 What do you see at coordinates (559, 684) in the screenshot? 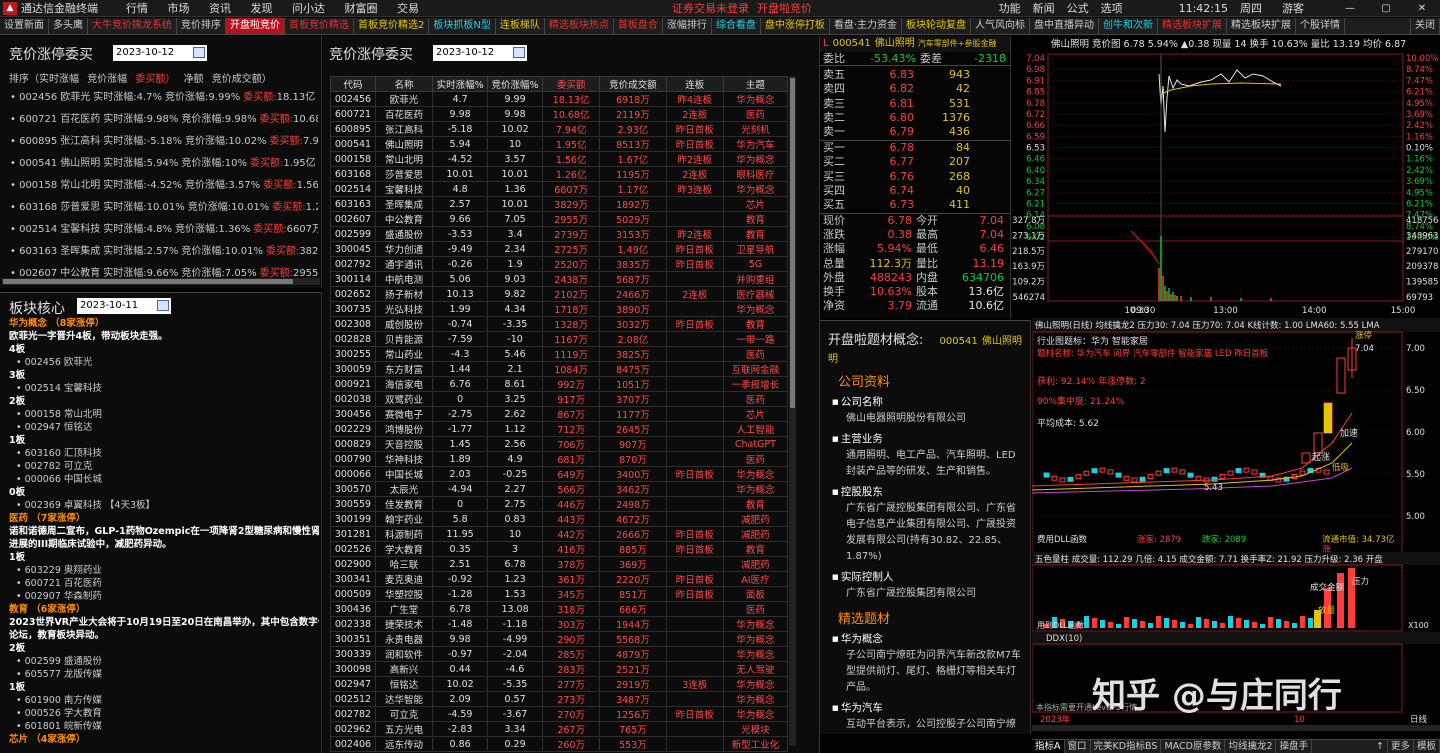
I see `table-row: 002947 恒铭达 10.02 -5.35 277万 2919万 3连板 华为概念` at bounding box center [559, 684].